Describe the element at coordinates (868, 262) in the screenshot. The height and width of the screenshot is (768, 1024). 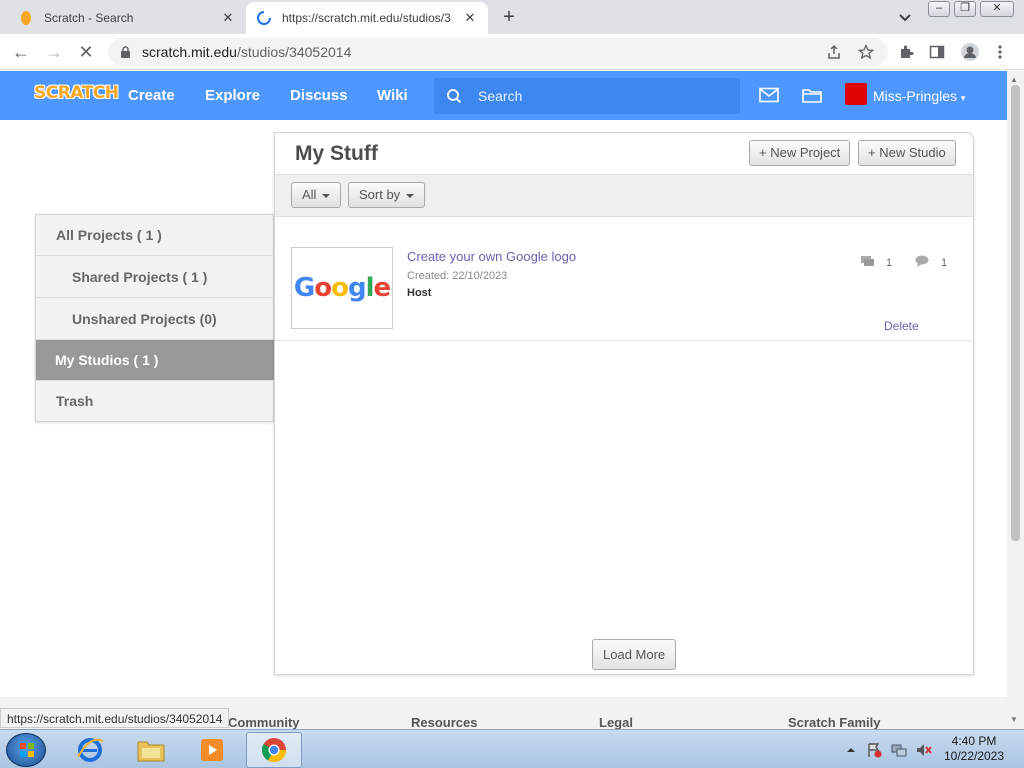
I see `projects-icon` at that location.